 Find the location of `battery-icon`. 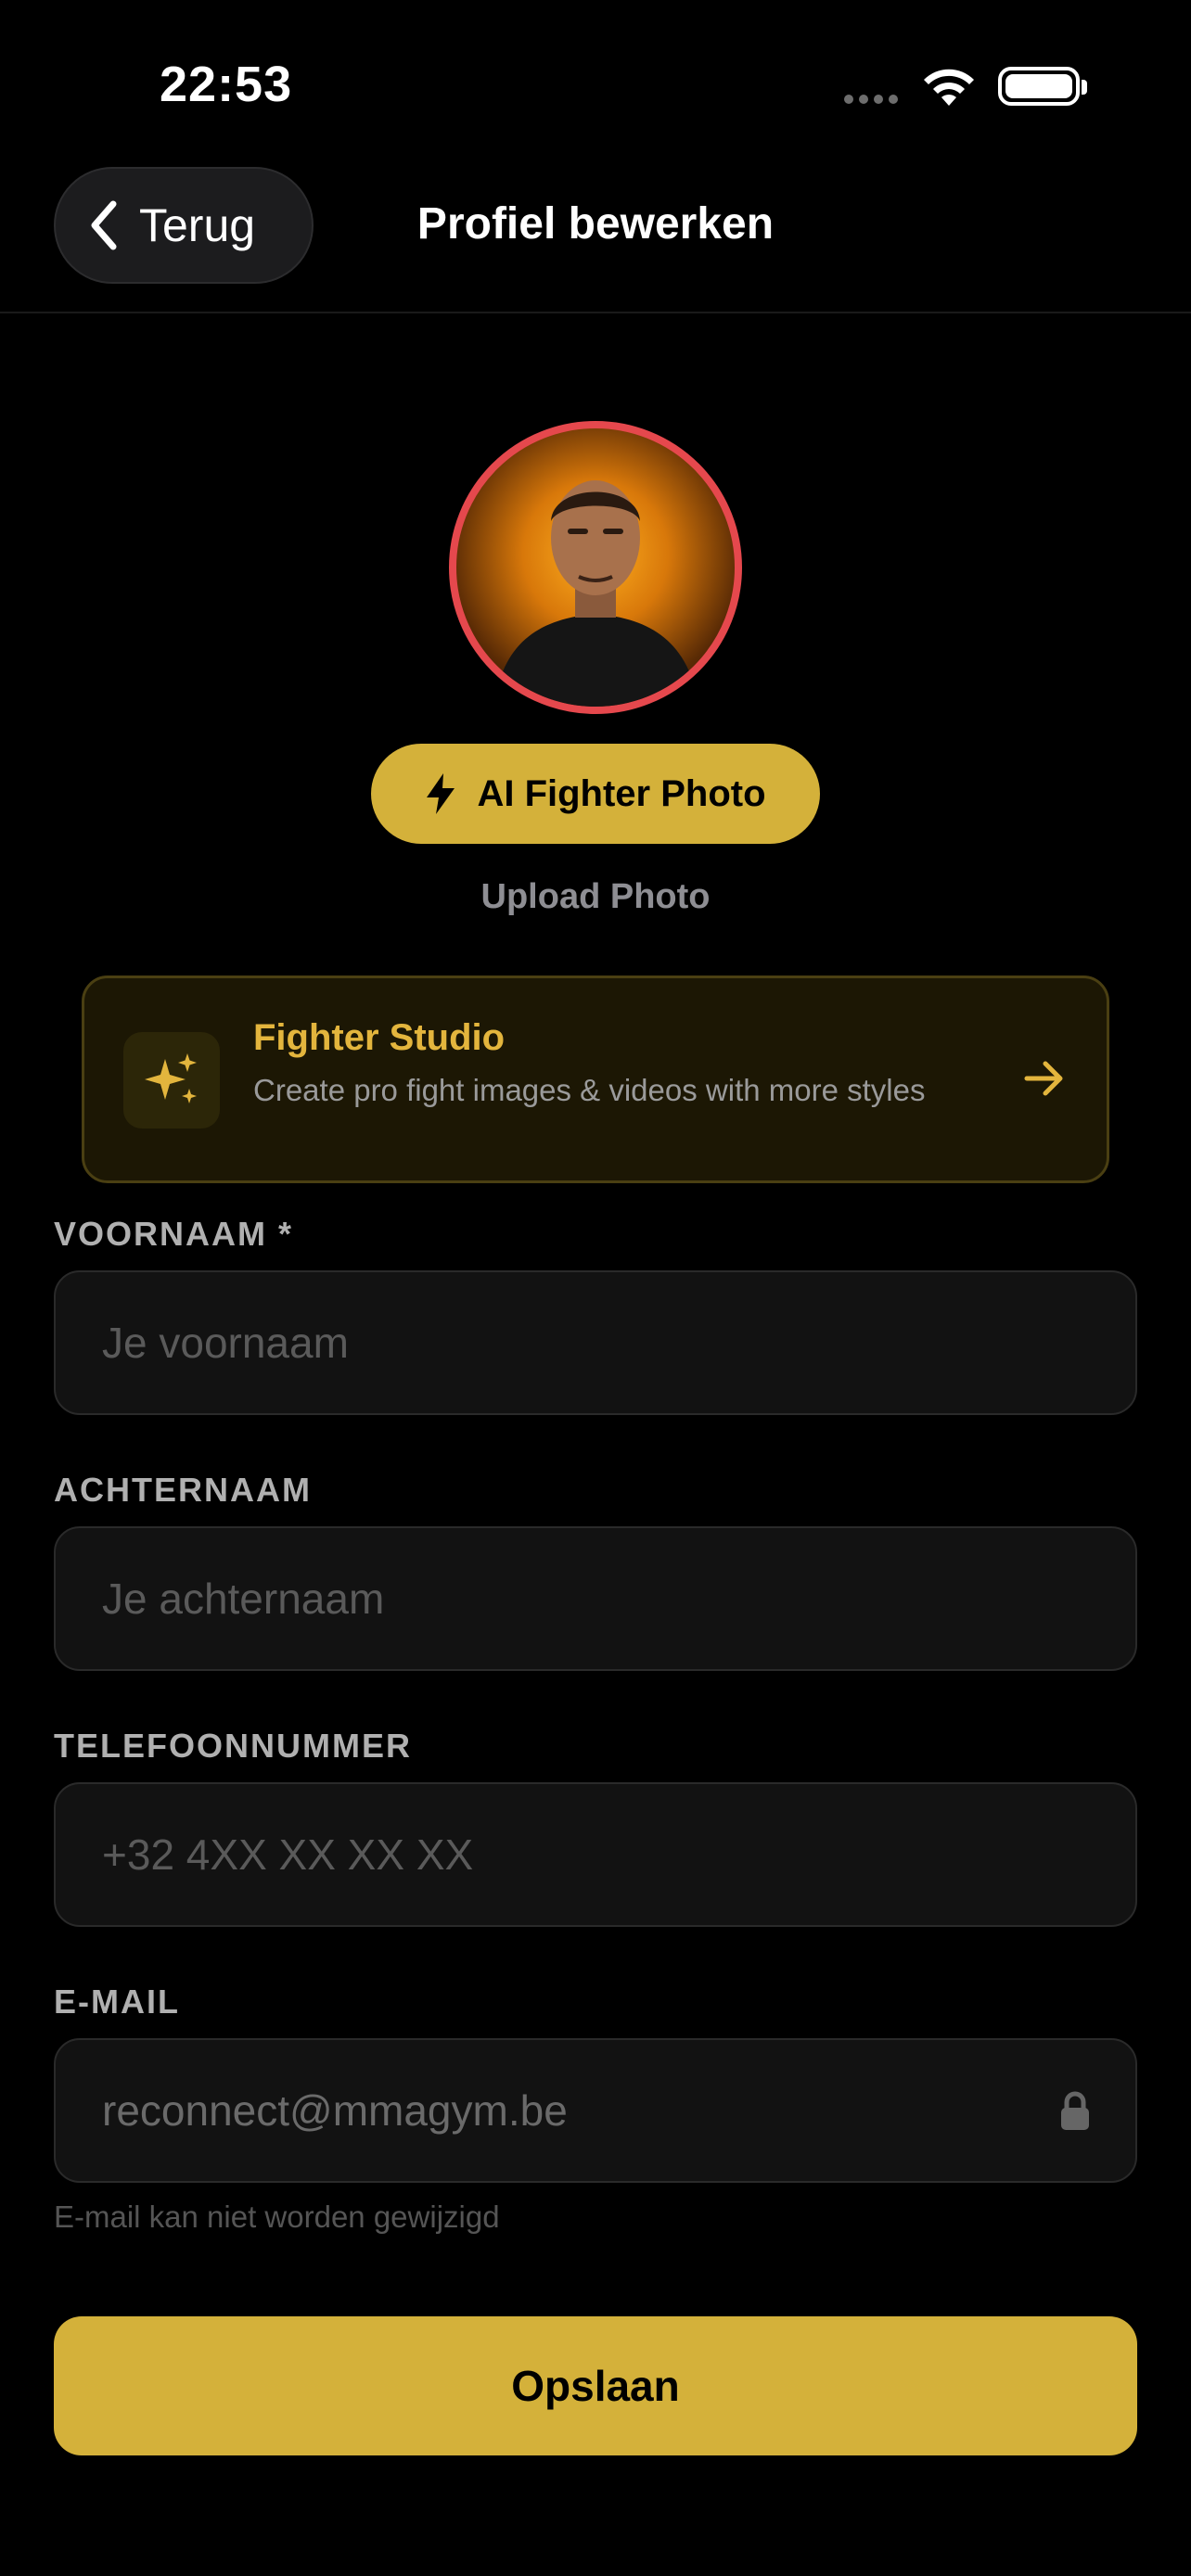

battery-icon is located at coordinates (1039, 87).